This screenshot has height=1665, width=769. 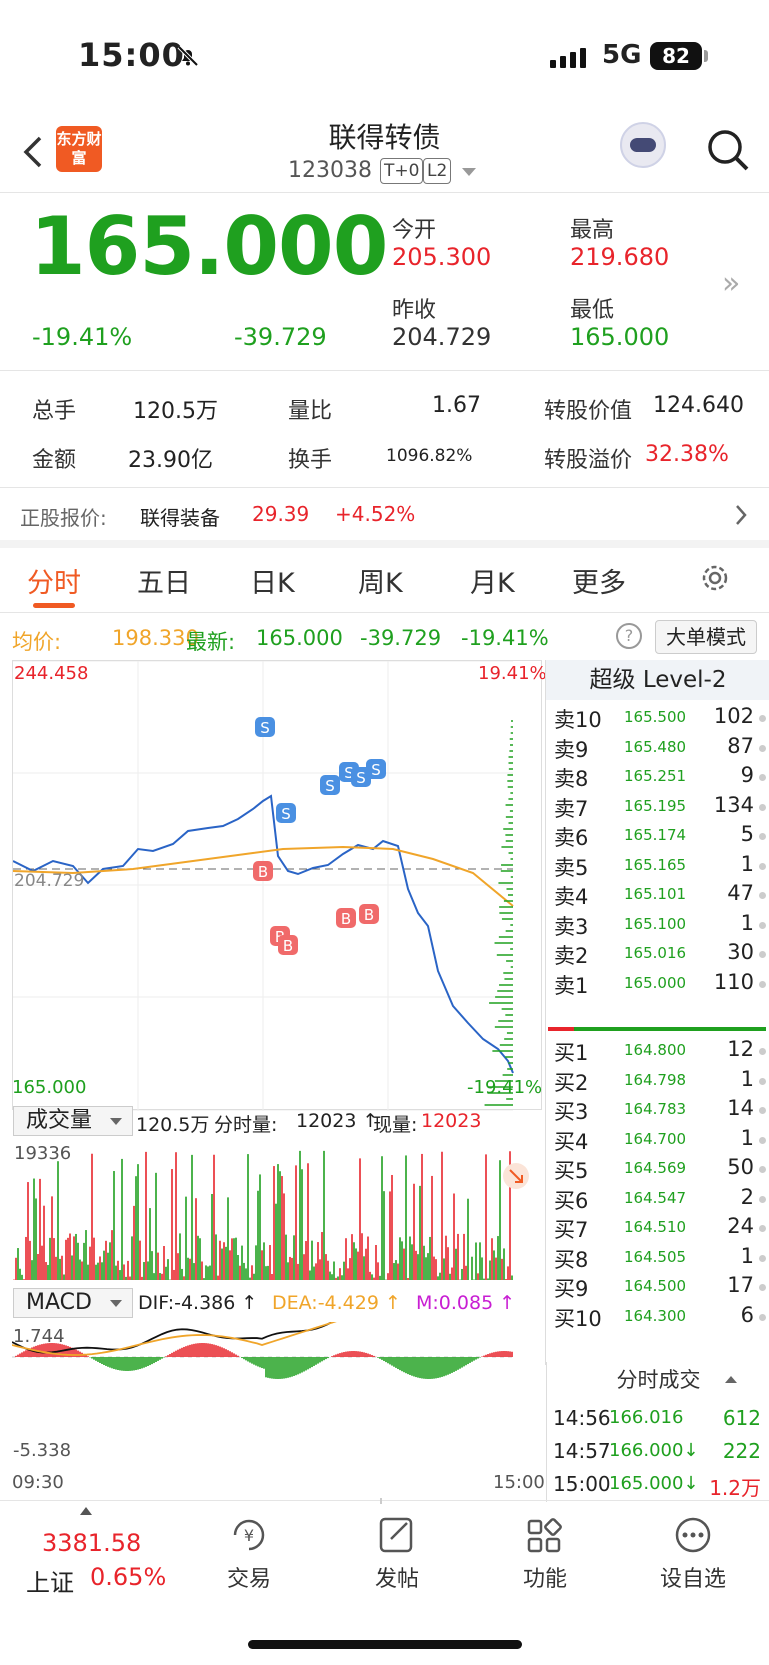 I want to click on tab-five-day: 五日, so click(x=164, y=580).